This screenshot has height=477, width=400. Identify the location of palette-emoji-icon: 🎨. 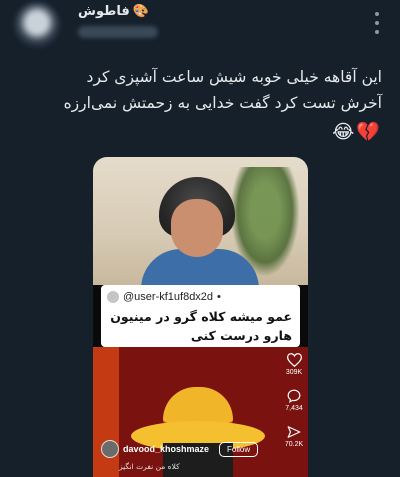
(140, 11).